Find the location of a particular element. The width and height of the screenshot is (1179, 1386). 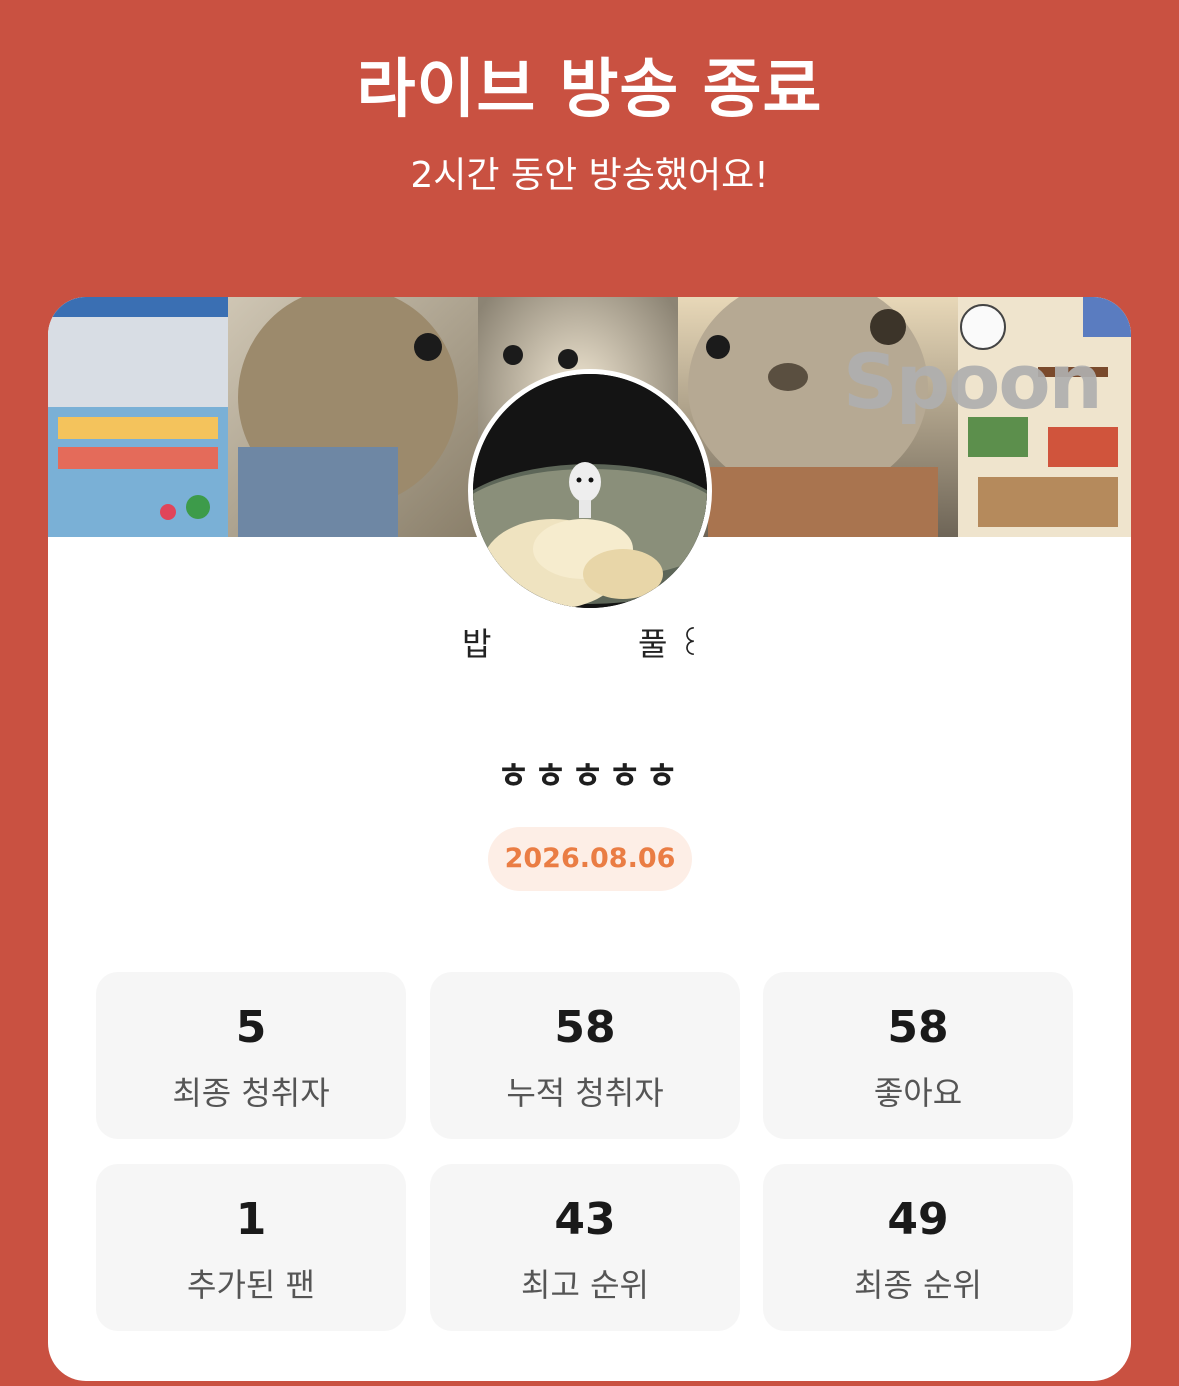

avatar-image is located at coordinates (590, 491).